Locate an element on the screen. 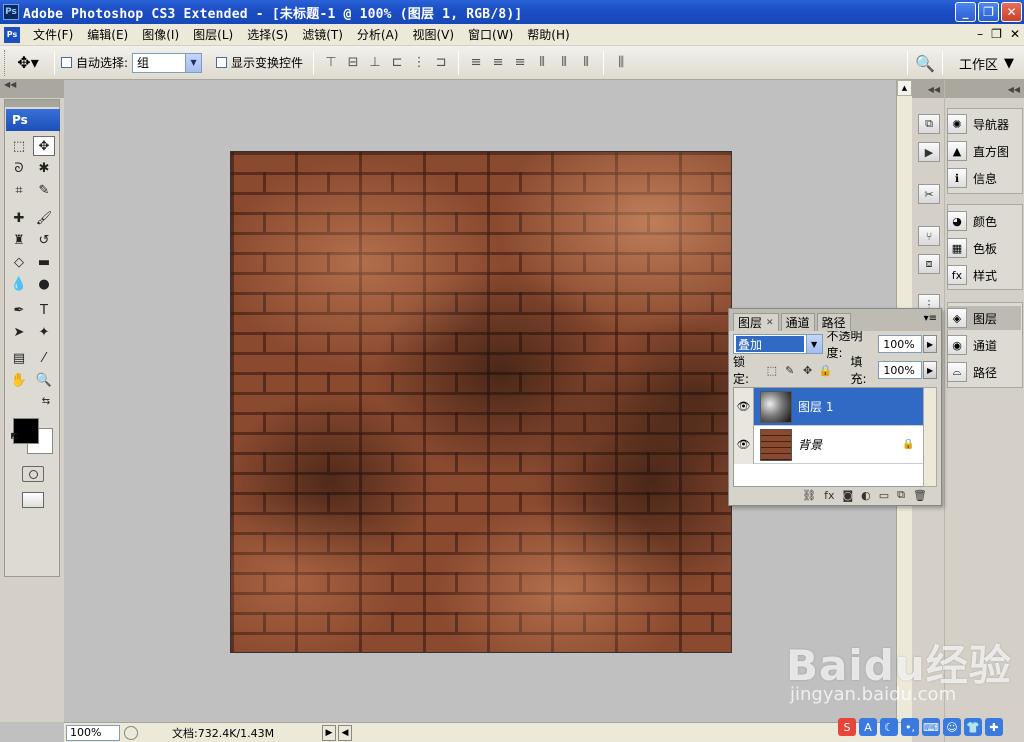 The width and height of the screenshot is (1024, 742). panel-color: ◕ 颜色 is located at coordinates (984, 221).